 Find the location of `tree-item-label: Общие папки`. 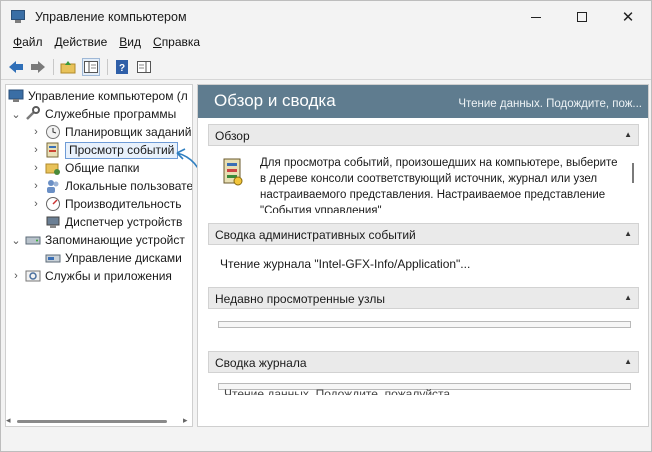

tree-item-label: Общие папки is located at coordinates (102, 168).